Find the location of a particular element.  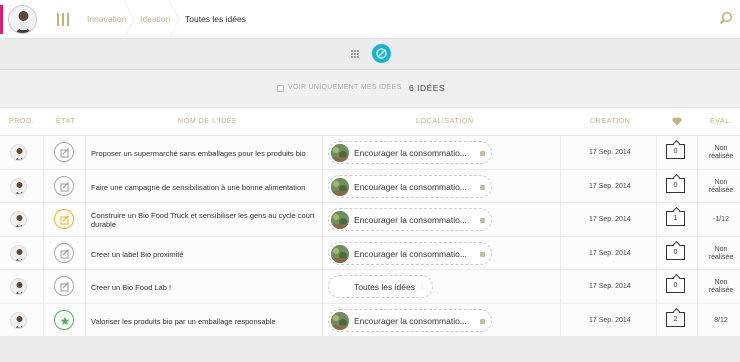

page-footer-space is located at coordinates (370, 349).